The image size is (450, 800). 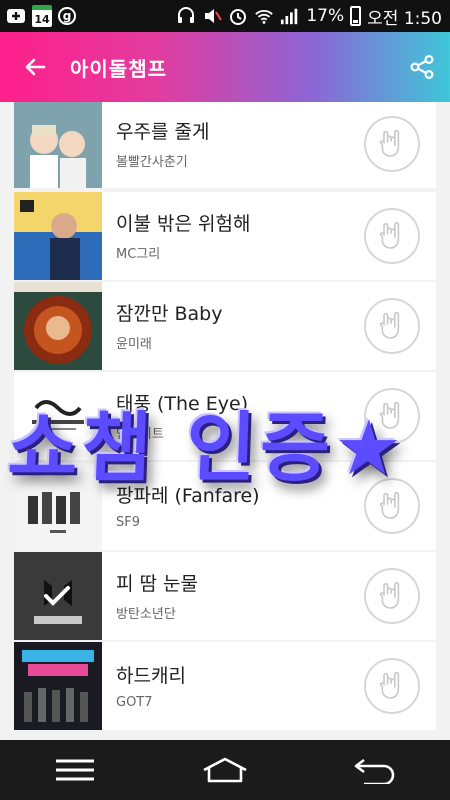 What do you see at coordinates (238, 16) in the screenshot?
I see `alarm-icon` at bounding box center [238, 16].